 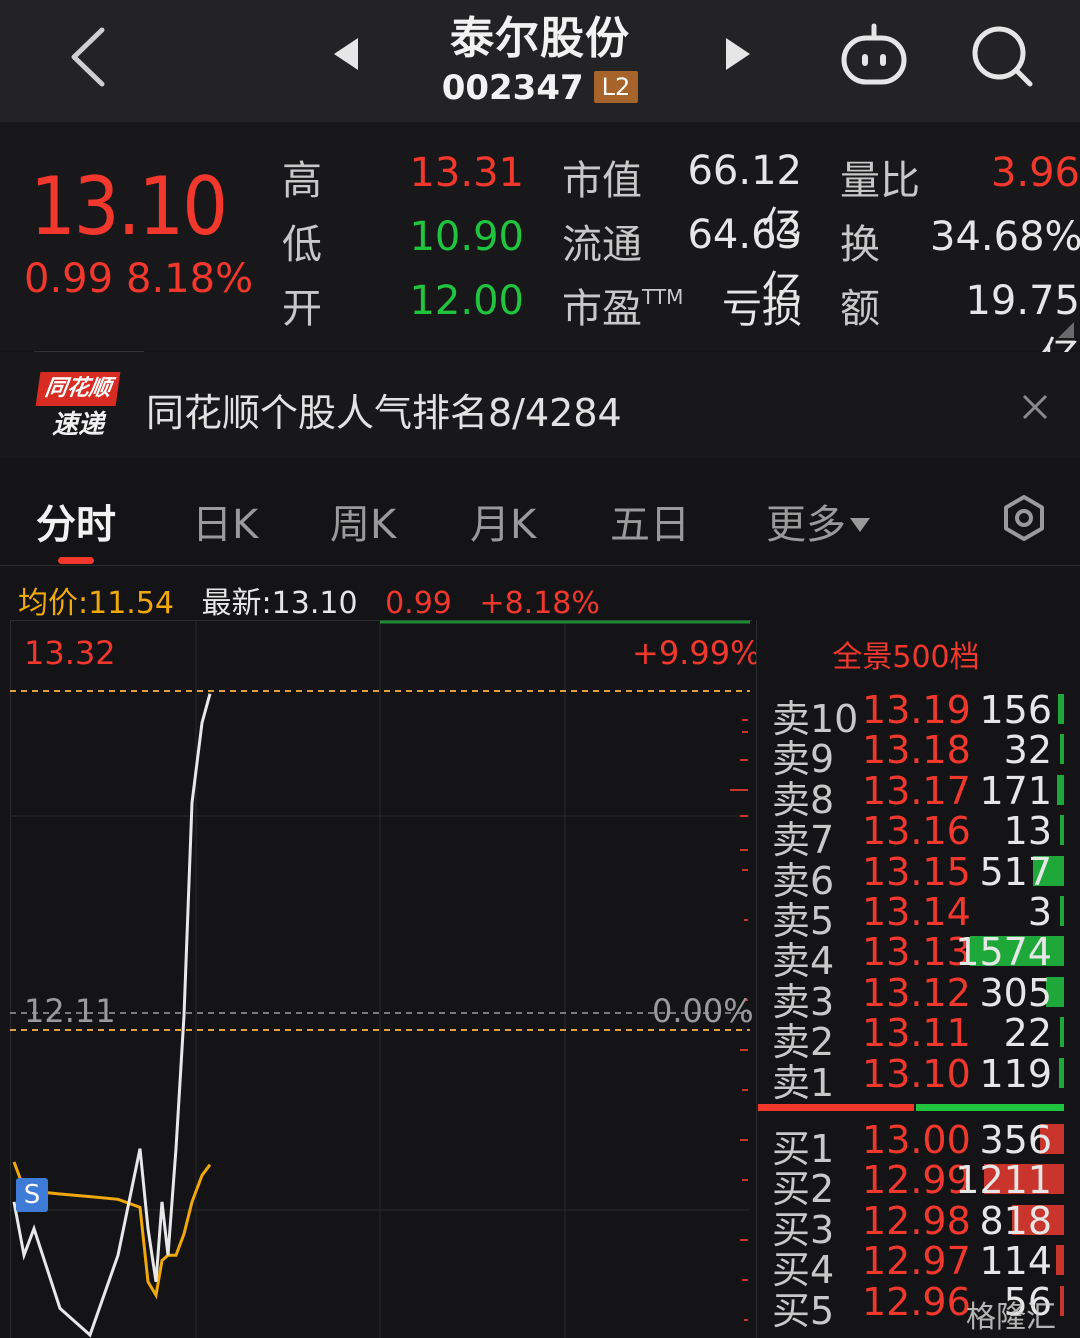 What do you see at coordinates (76, 521) in the screenshot?
I see `tab-intraday: 分时` at bounding box center [76, 521].